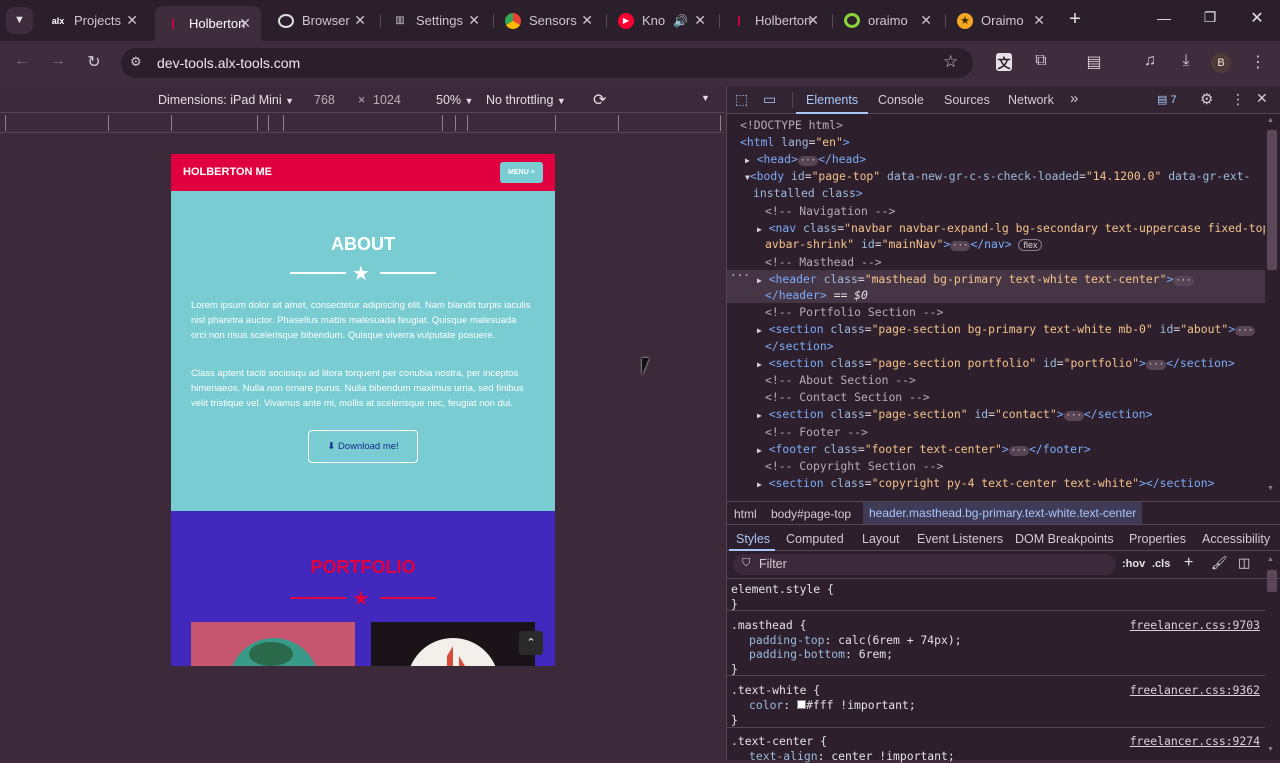  What do you see at coordinates (1150, 61) in the screenshot?
I see `media-controls-icon: ♫` at bounding box center [1150, 61].